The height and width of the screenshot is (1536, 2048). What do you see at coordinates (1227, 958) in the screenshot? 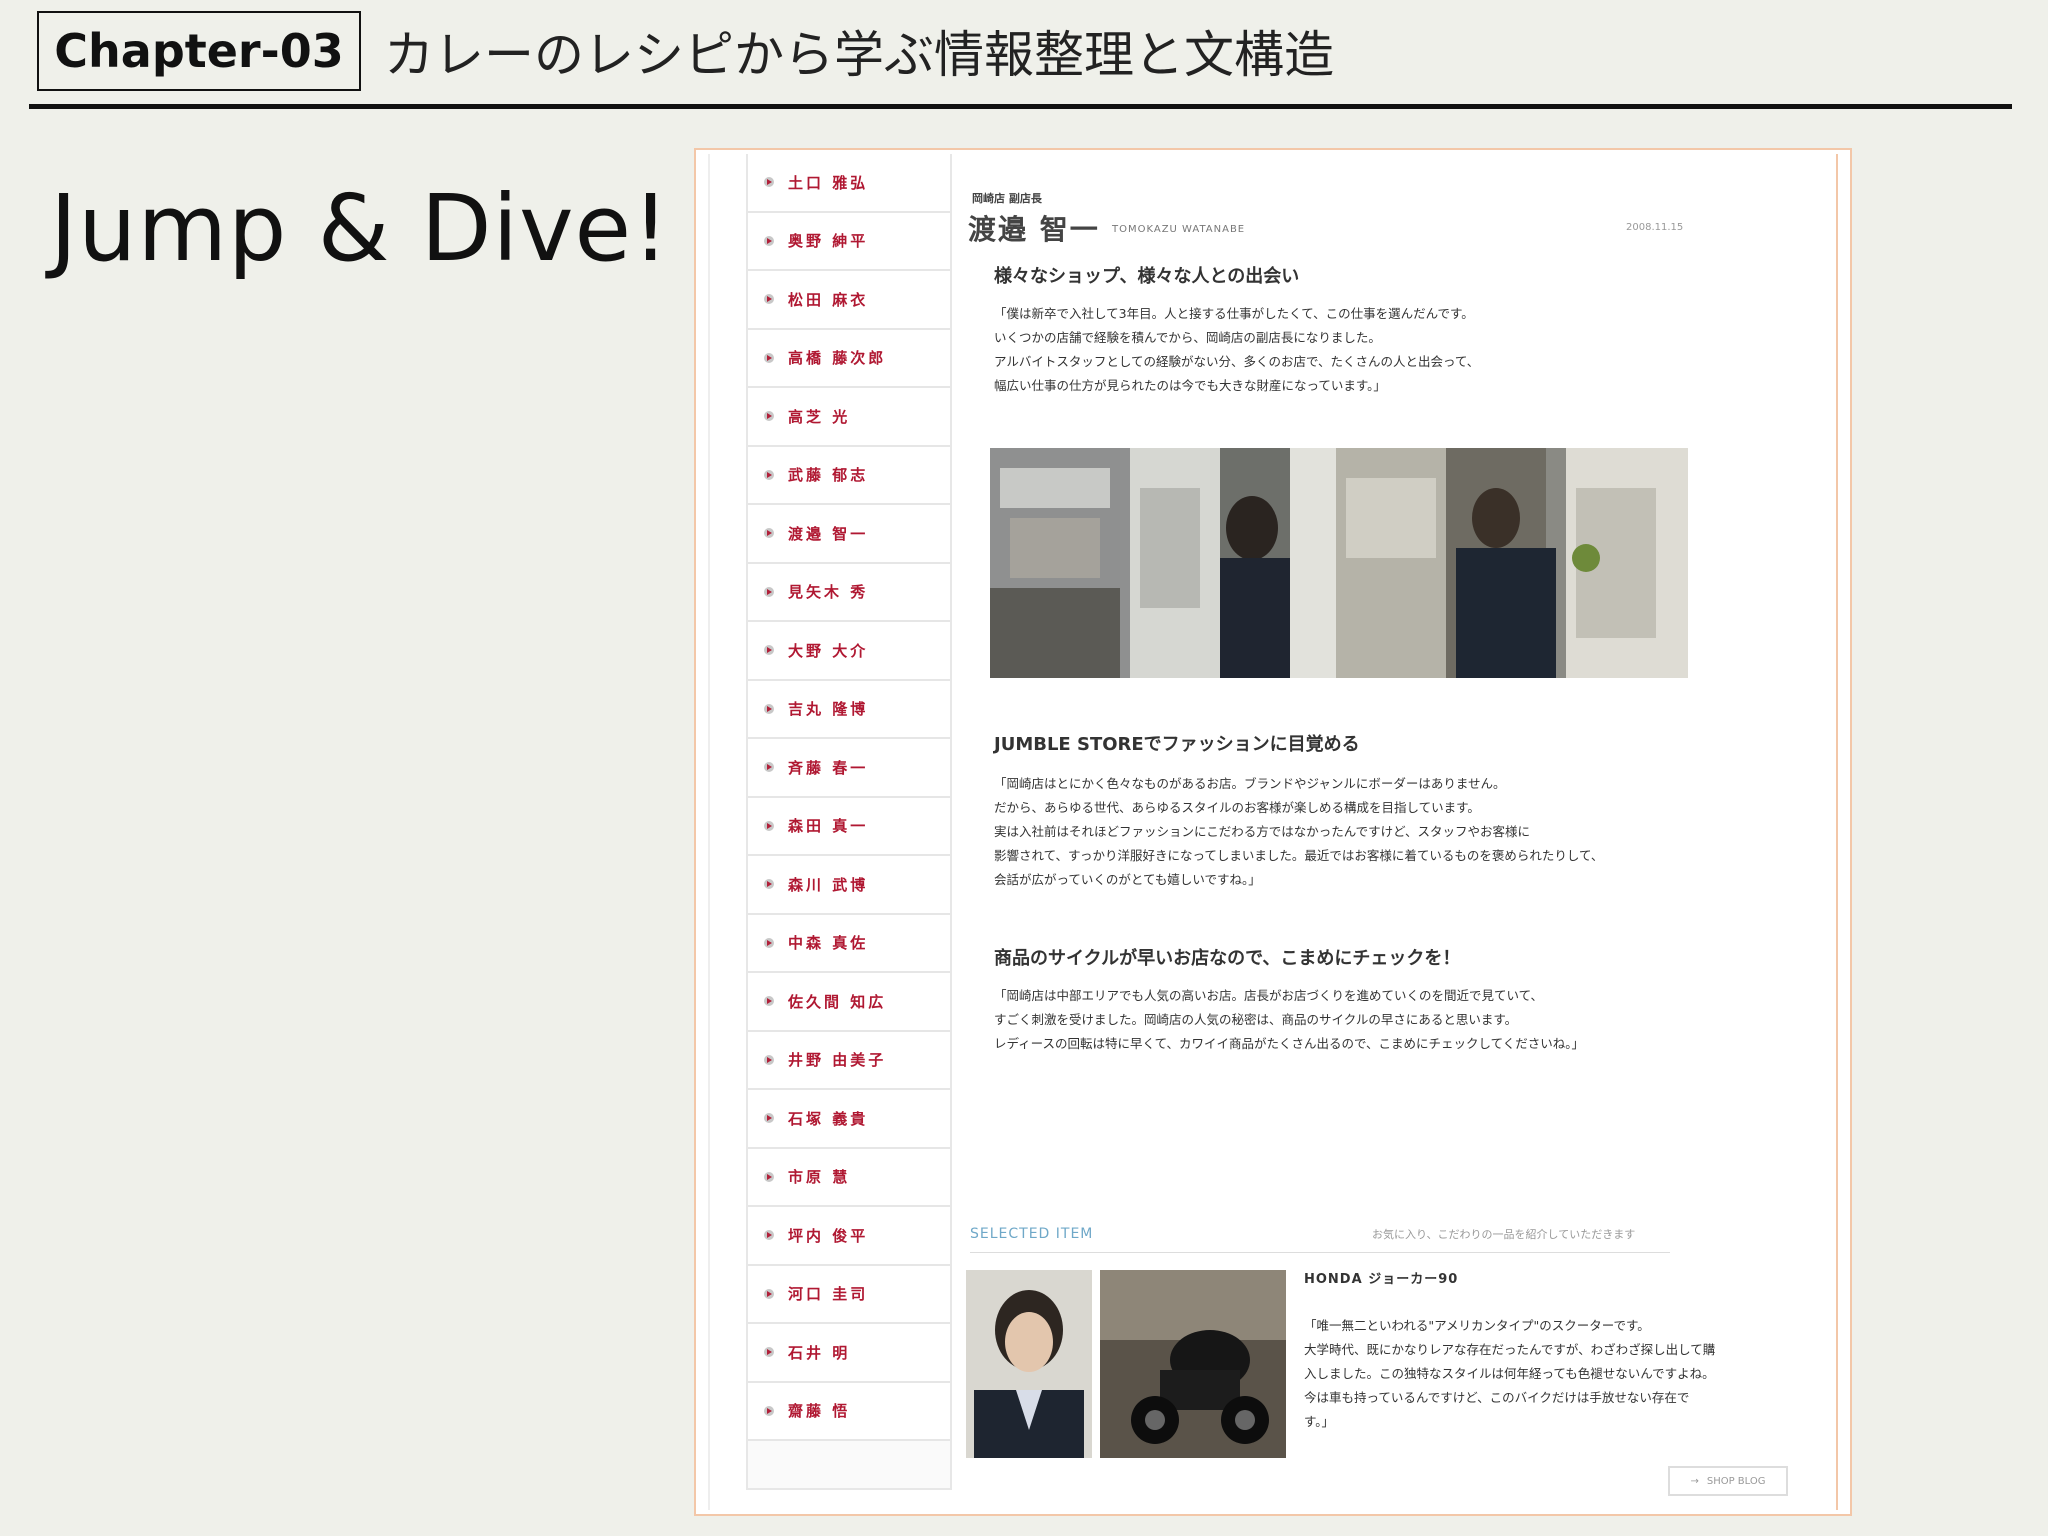
I see `section-title: 商品のサイクルが早いお店なので、こまめにチェックを！` at bounding box center [1227, 958].